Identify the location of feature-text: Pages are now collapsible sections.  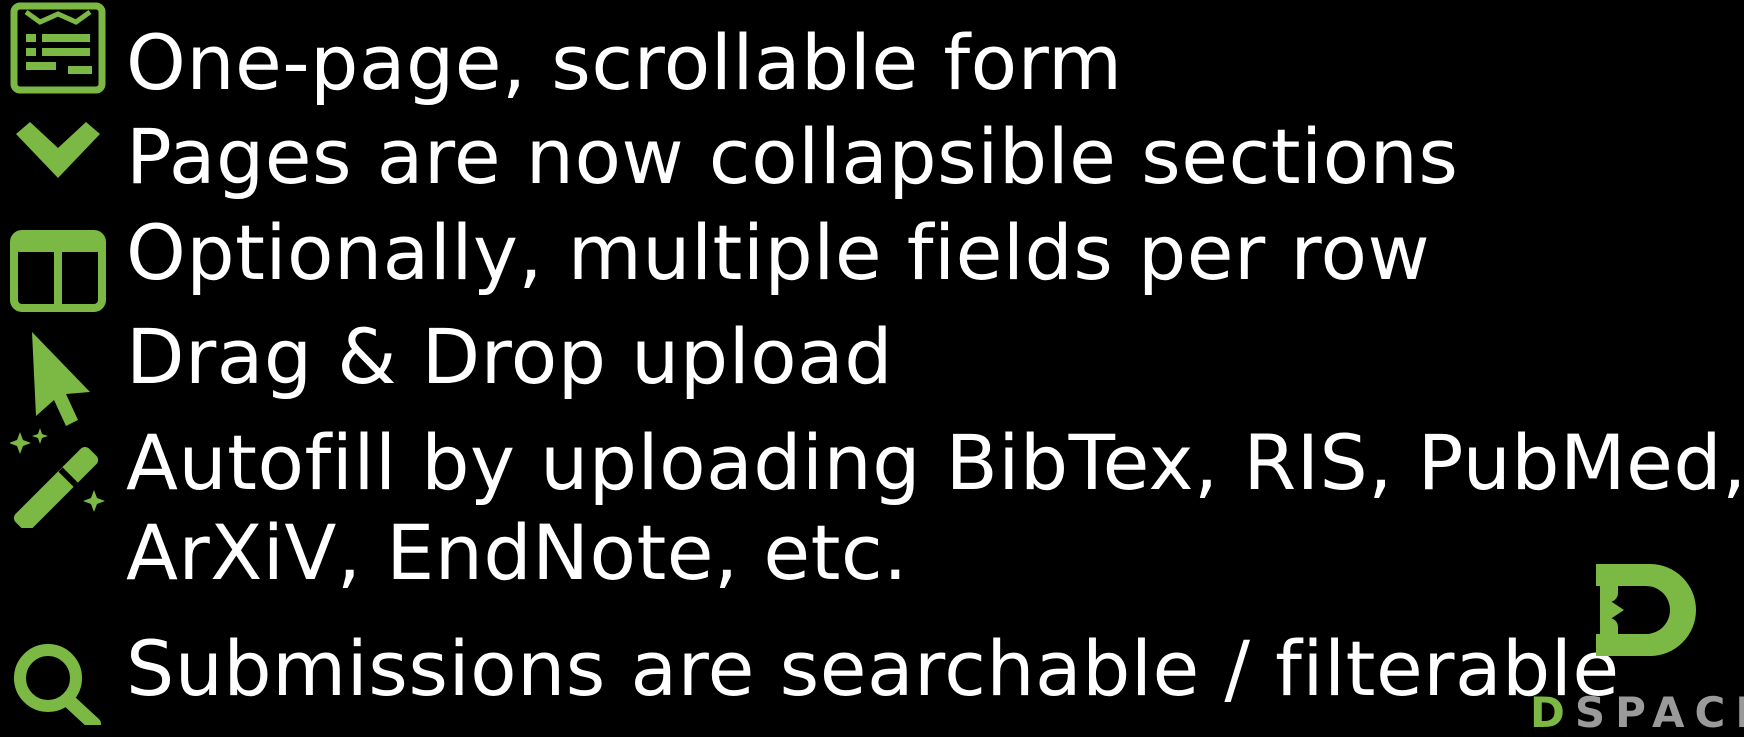
(792, 156).